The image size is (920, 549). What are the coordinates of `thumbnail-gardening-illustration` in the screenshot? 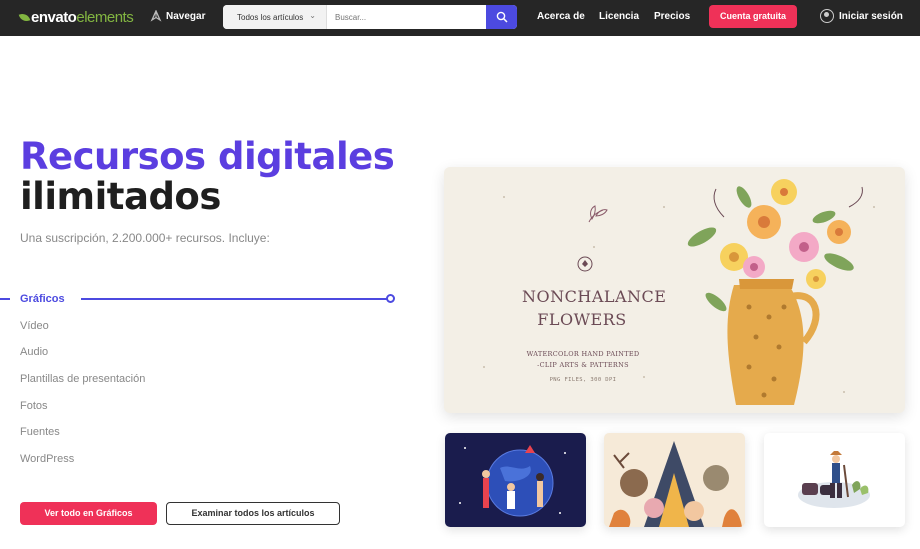 It's located at (834, 480).